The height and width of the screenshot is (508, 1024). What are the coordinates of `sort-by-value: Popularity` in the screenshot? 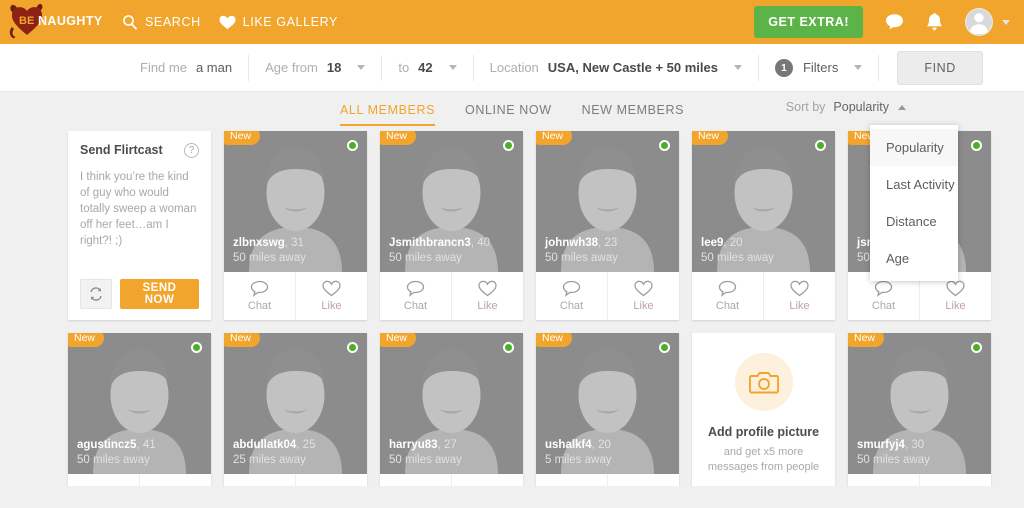 It's located at (861, 107).